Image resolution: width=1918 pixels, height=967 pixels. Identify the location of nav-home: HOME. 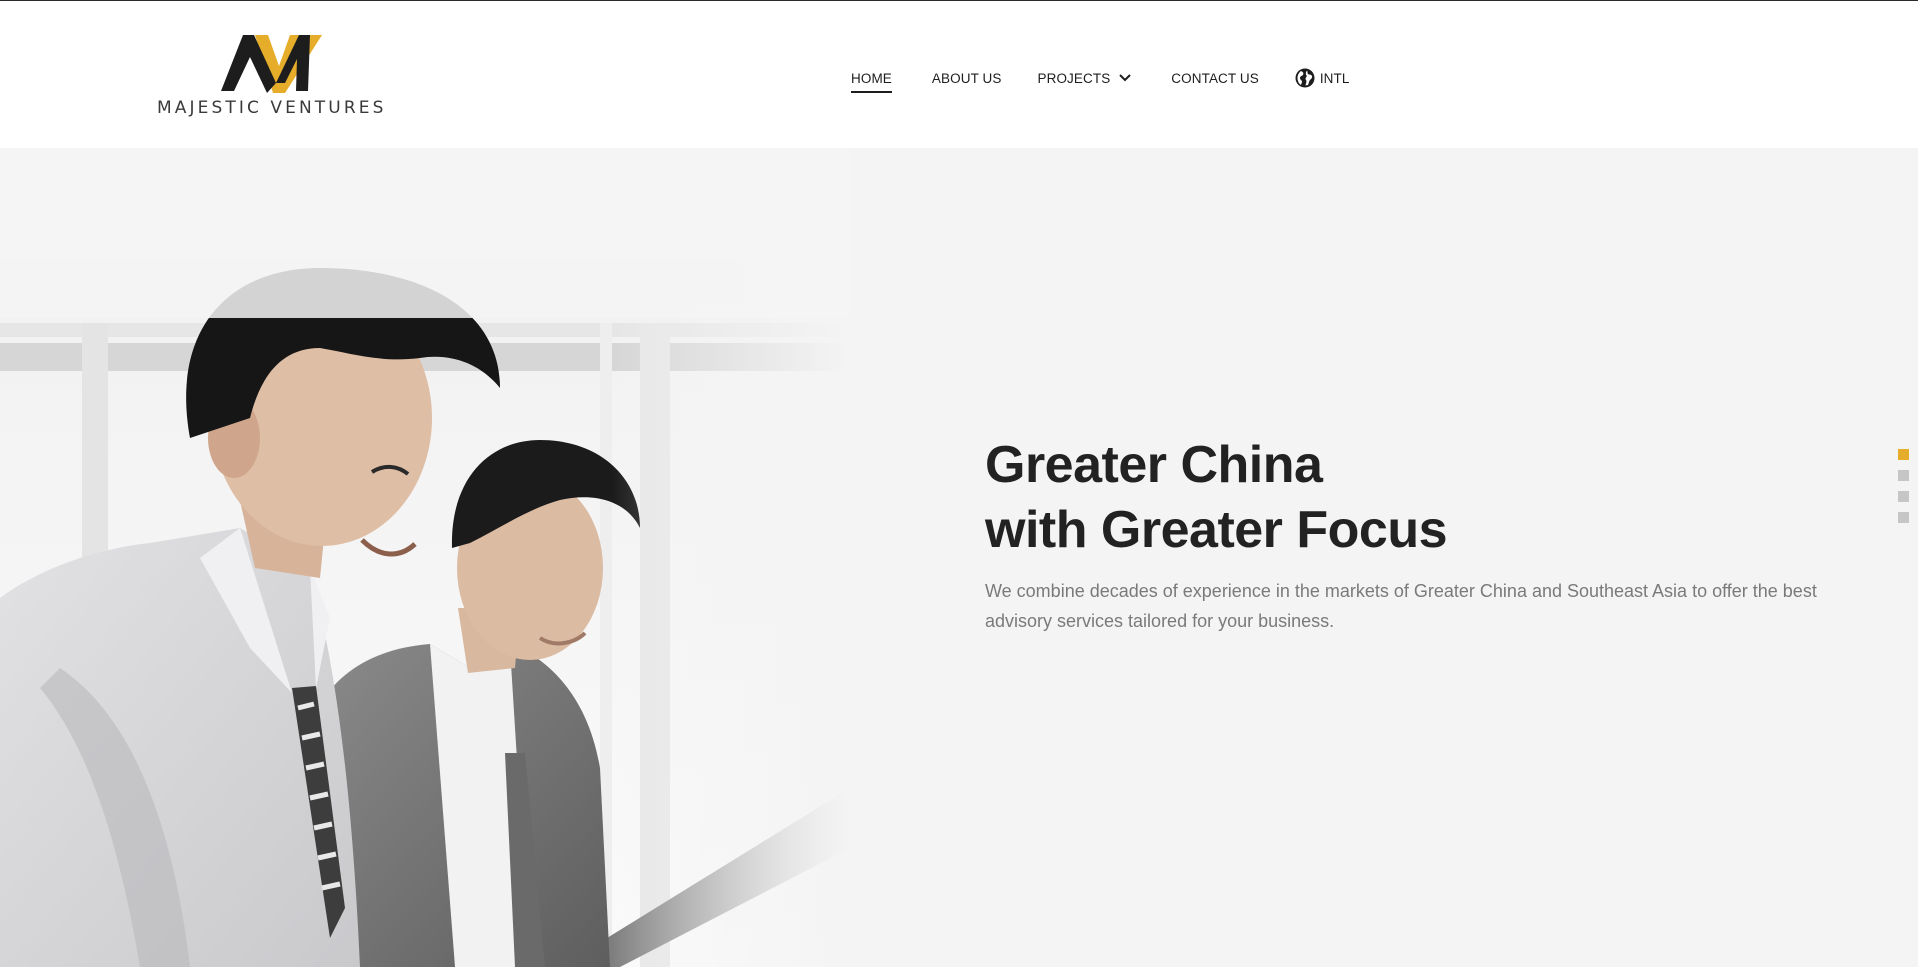
(871, 81).